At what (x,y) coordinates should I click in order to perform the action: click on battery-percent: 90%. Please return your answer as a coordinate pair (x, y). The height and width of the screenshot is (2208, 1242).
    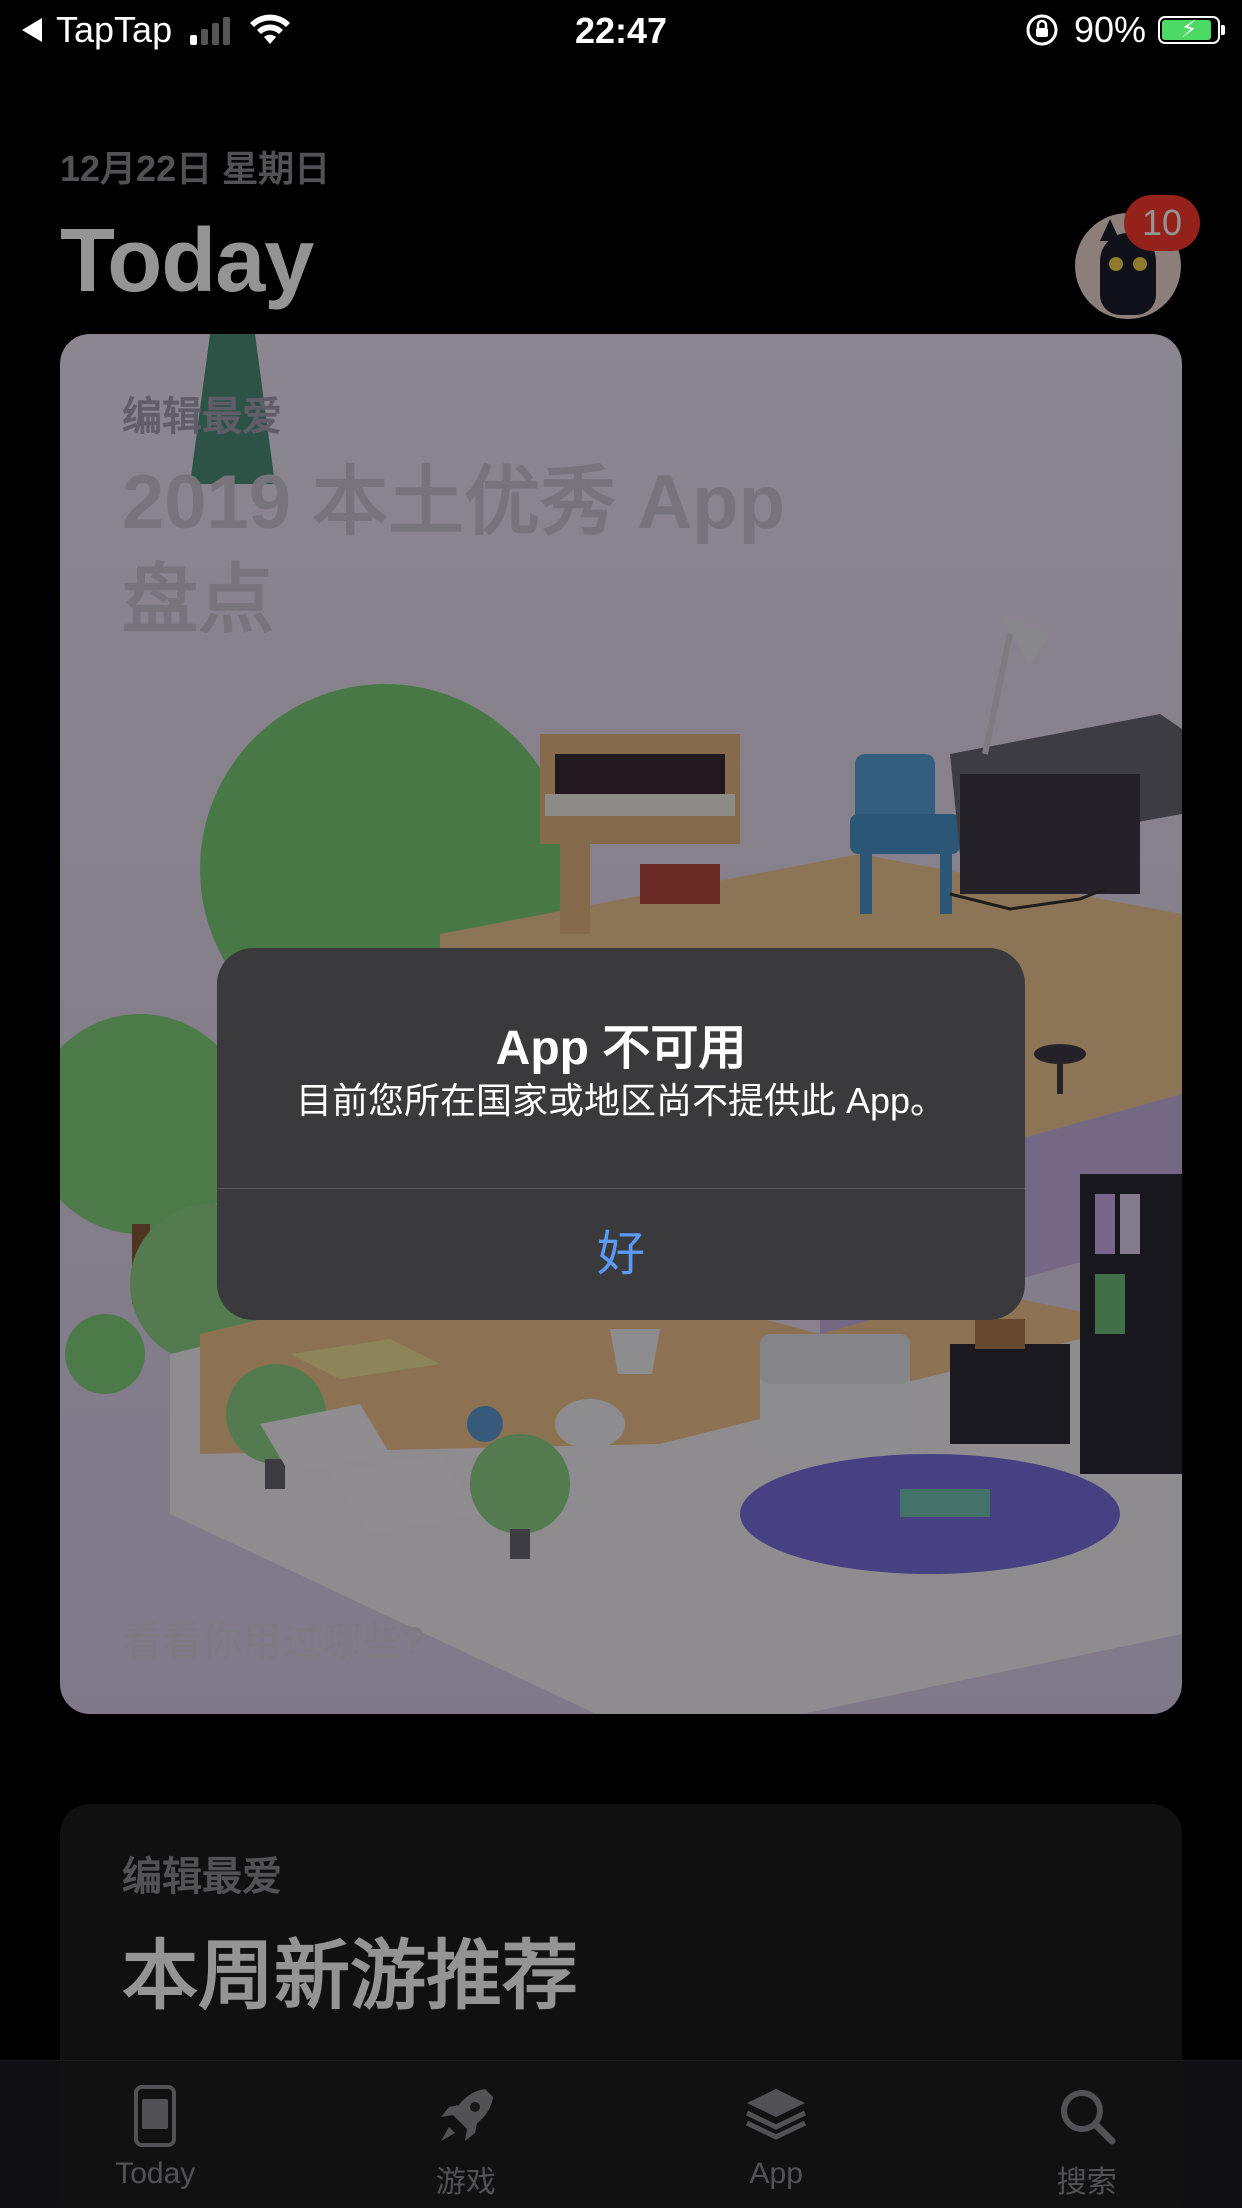
    Looking at the image, I should click on (1109, 29).